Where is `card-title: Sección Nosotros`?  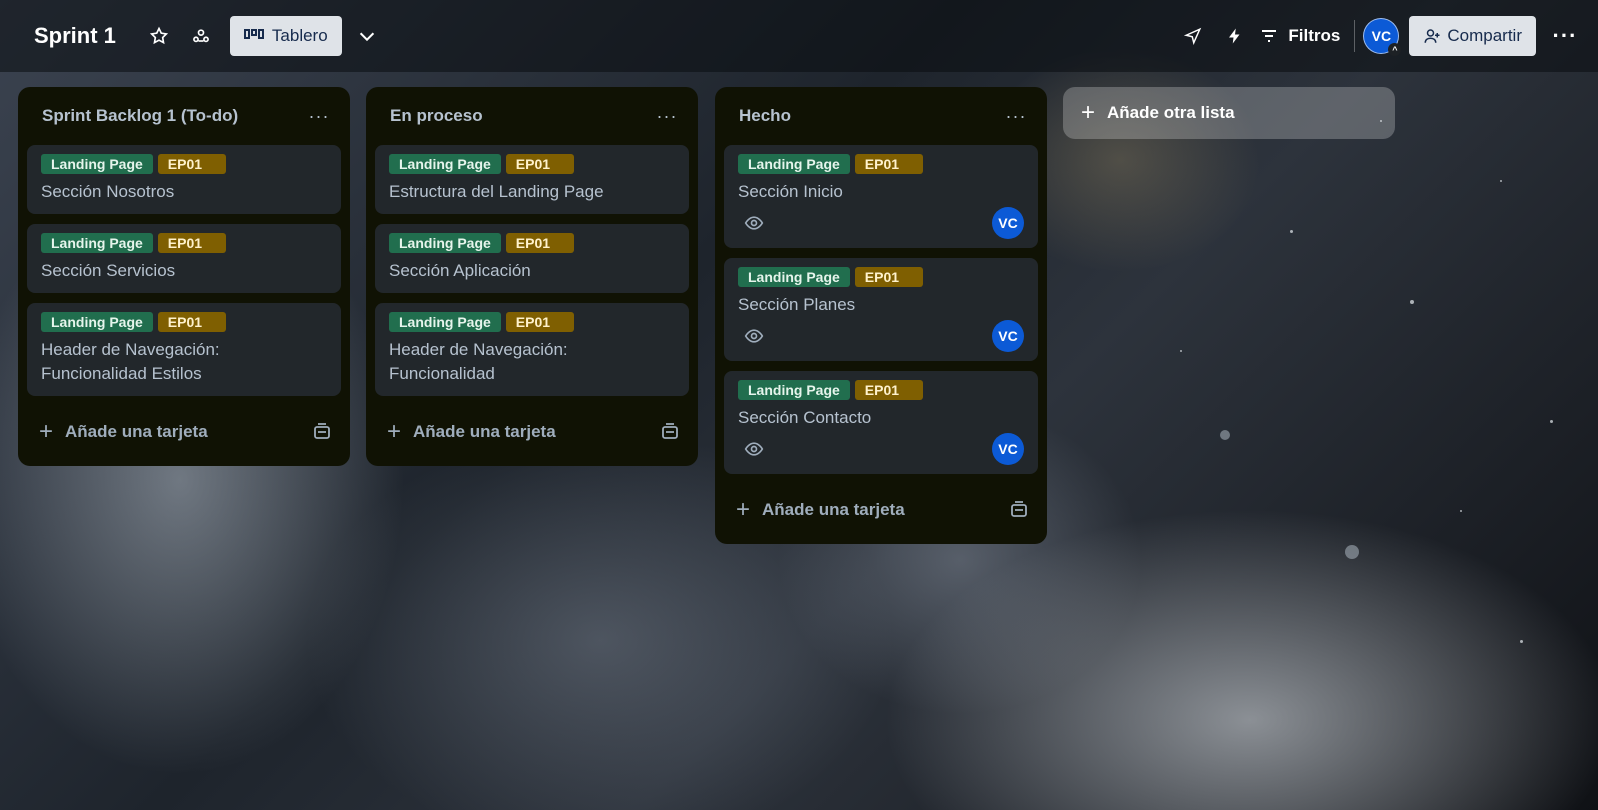 card-title: Sección Nosotros is located at coordinates (108, 191).